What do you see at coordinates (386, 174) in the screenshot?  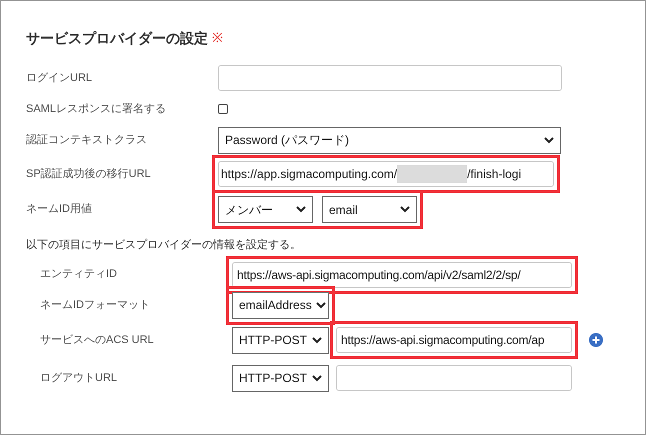 I see `text-field: https://app.sigmacomputing.com/ /finish-logi` at bounding box center [386, 174].